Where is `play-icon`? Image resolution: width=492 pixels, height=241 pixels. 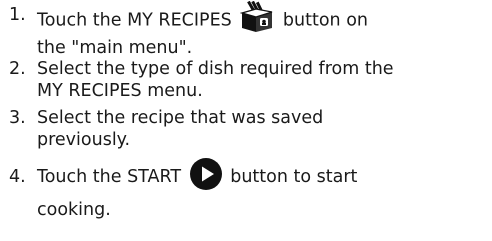 play-icon is located at coordinates (205, 174).